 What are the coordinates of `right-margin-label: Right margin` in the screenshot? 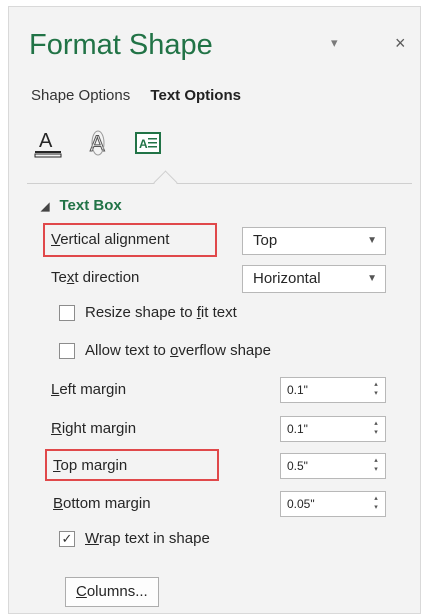 It's located at (94, 428).